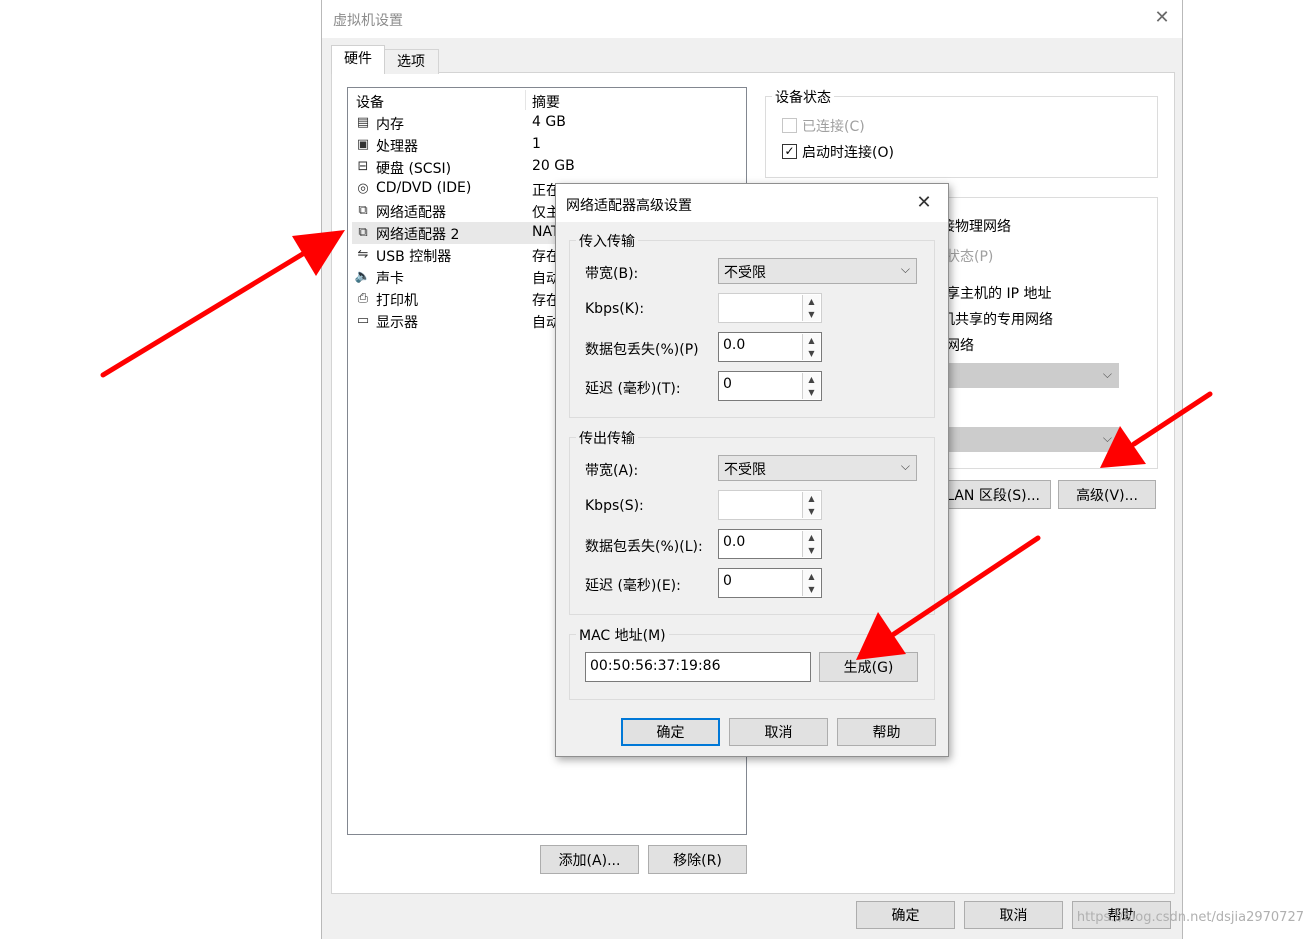 Image resolution: width=1316 pixels, height=939 pixels. Describe the element at coordinates (397, 147) in the screenshot. I see `device-name: 处理器` at that location.